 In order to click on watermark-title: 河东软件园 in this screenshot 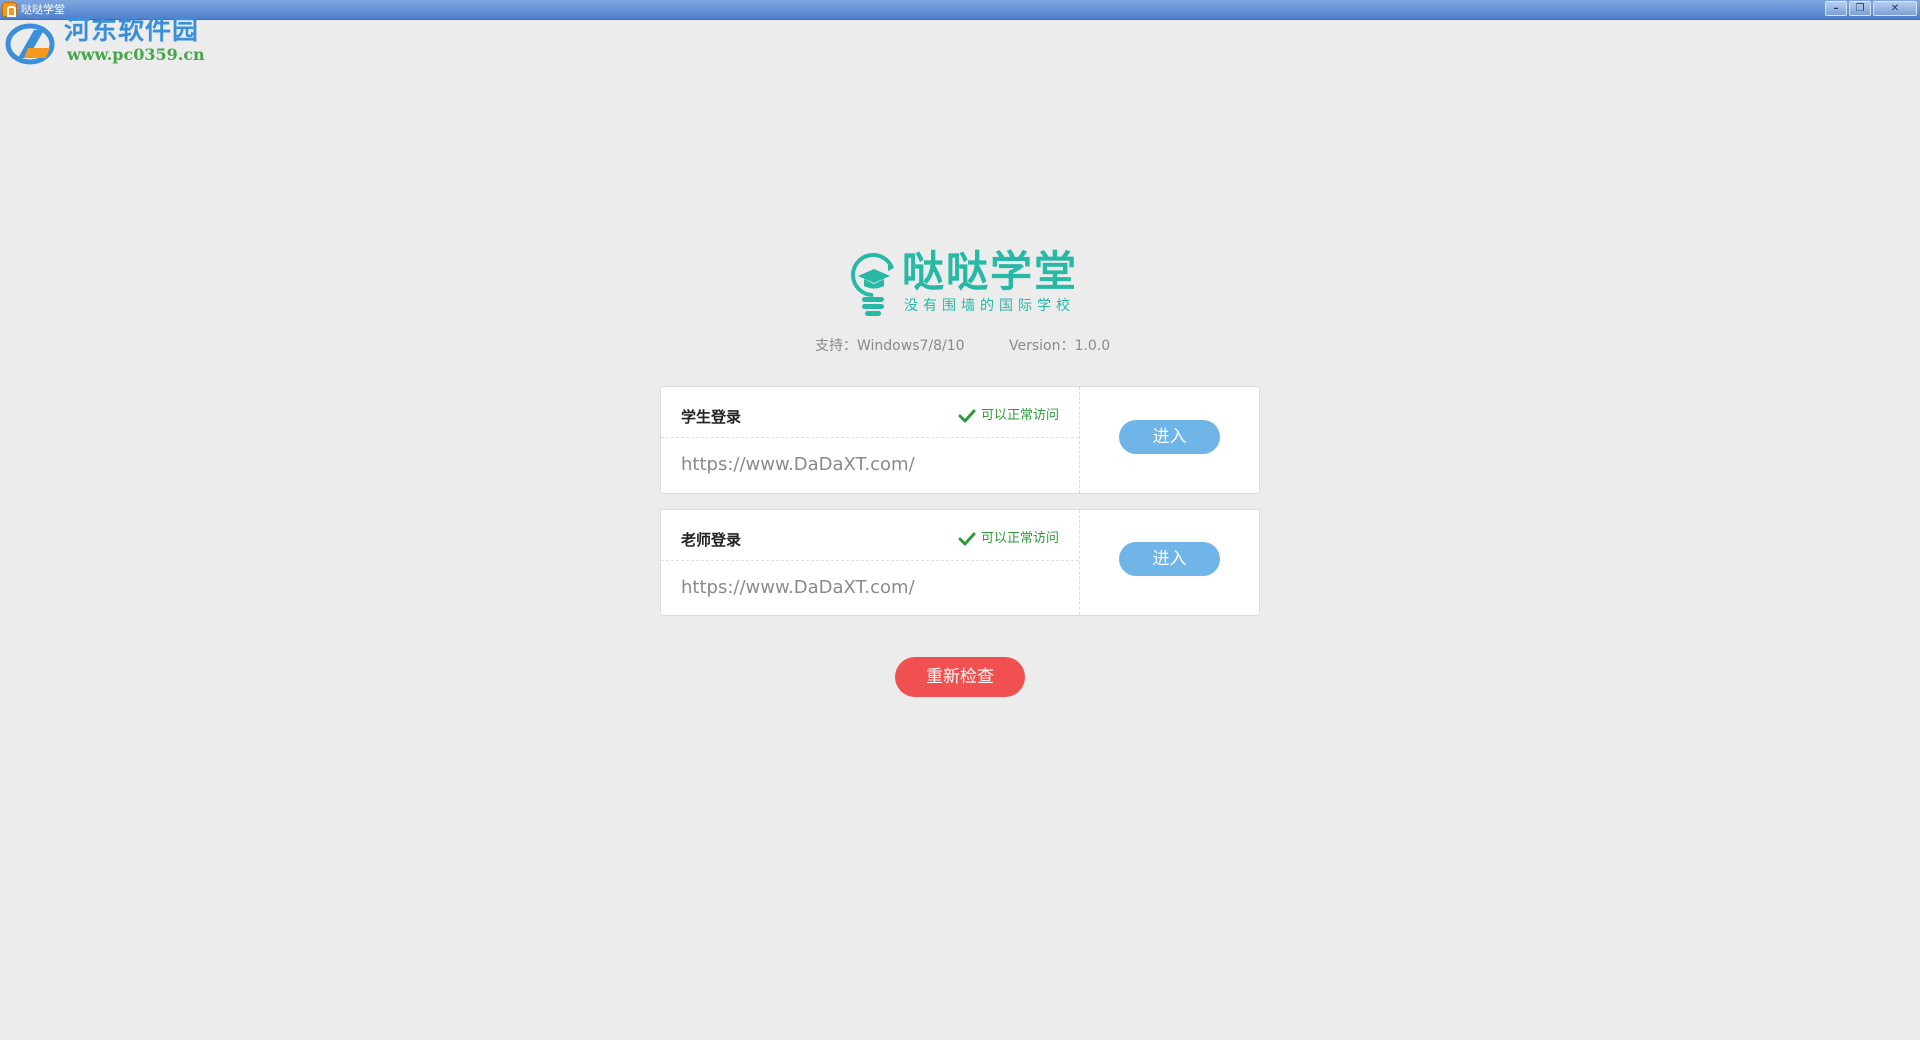, I will do `click(132, 31)`.